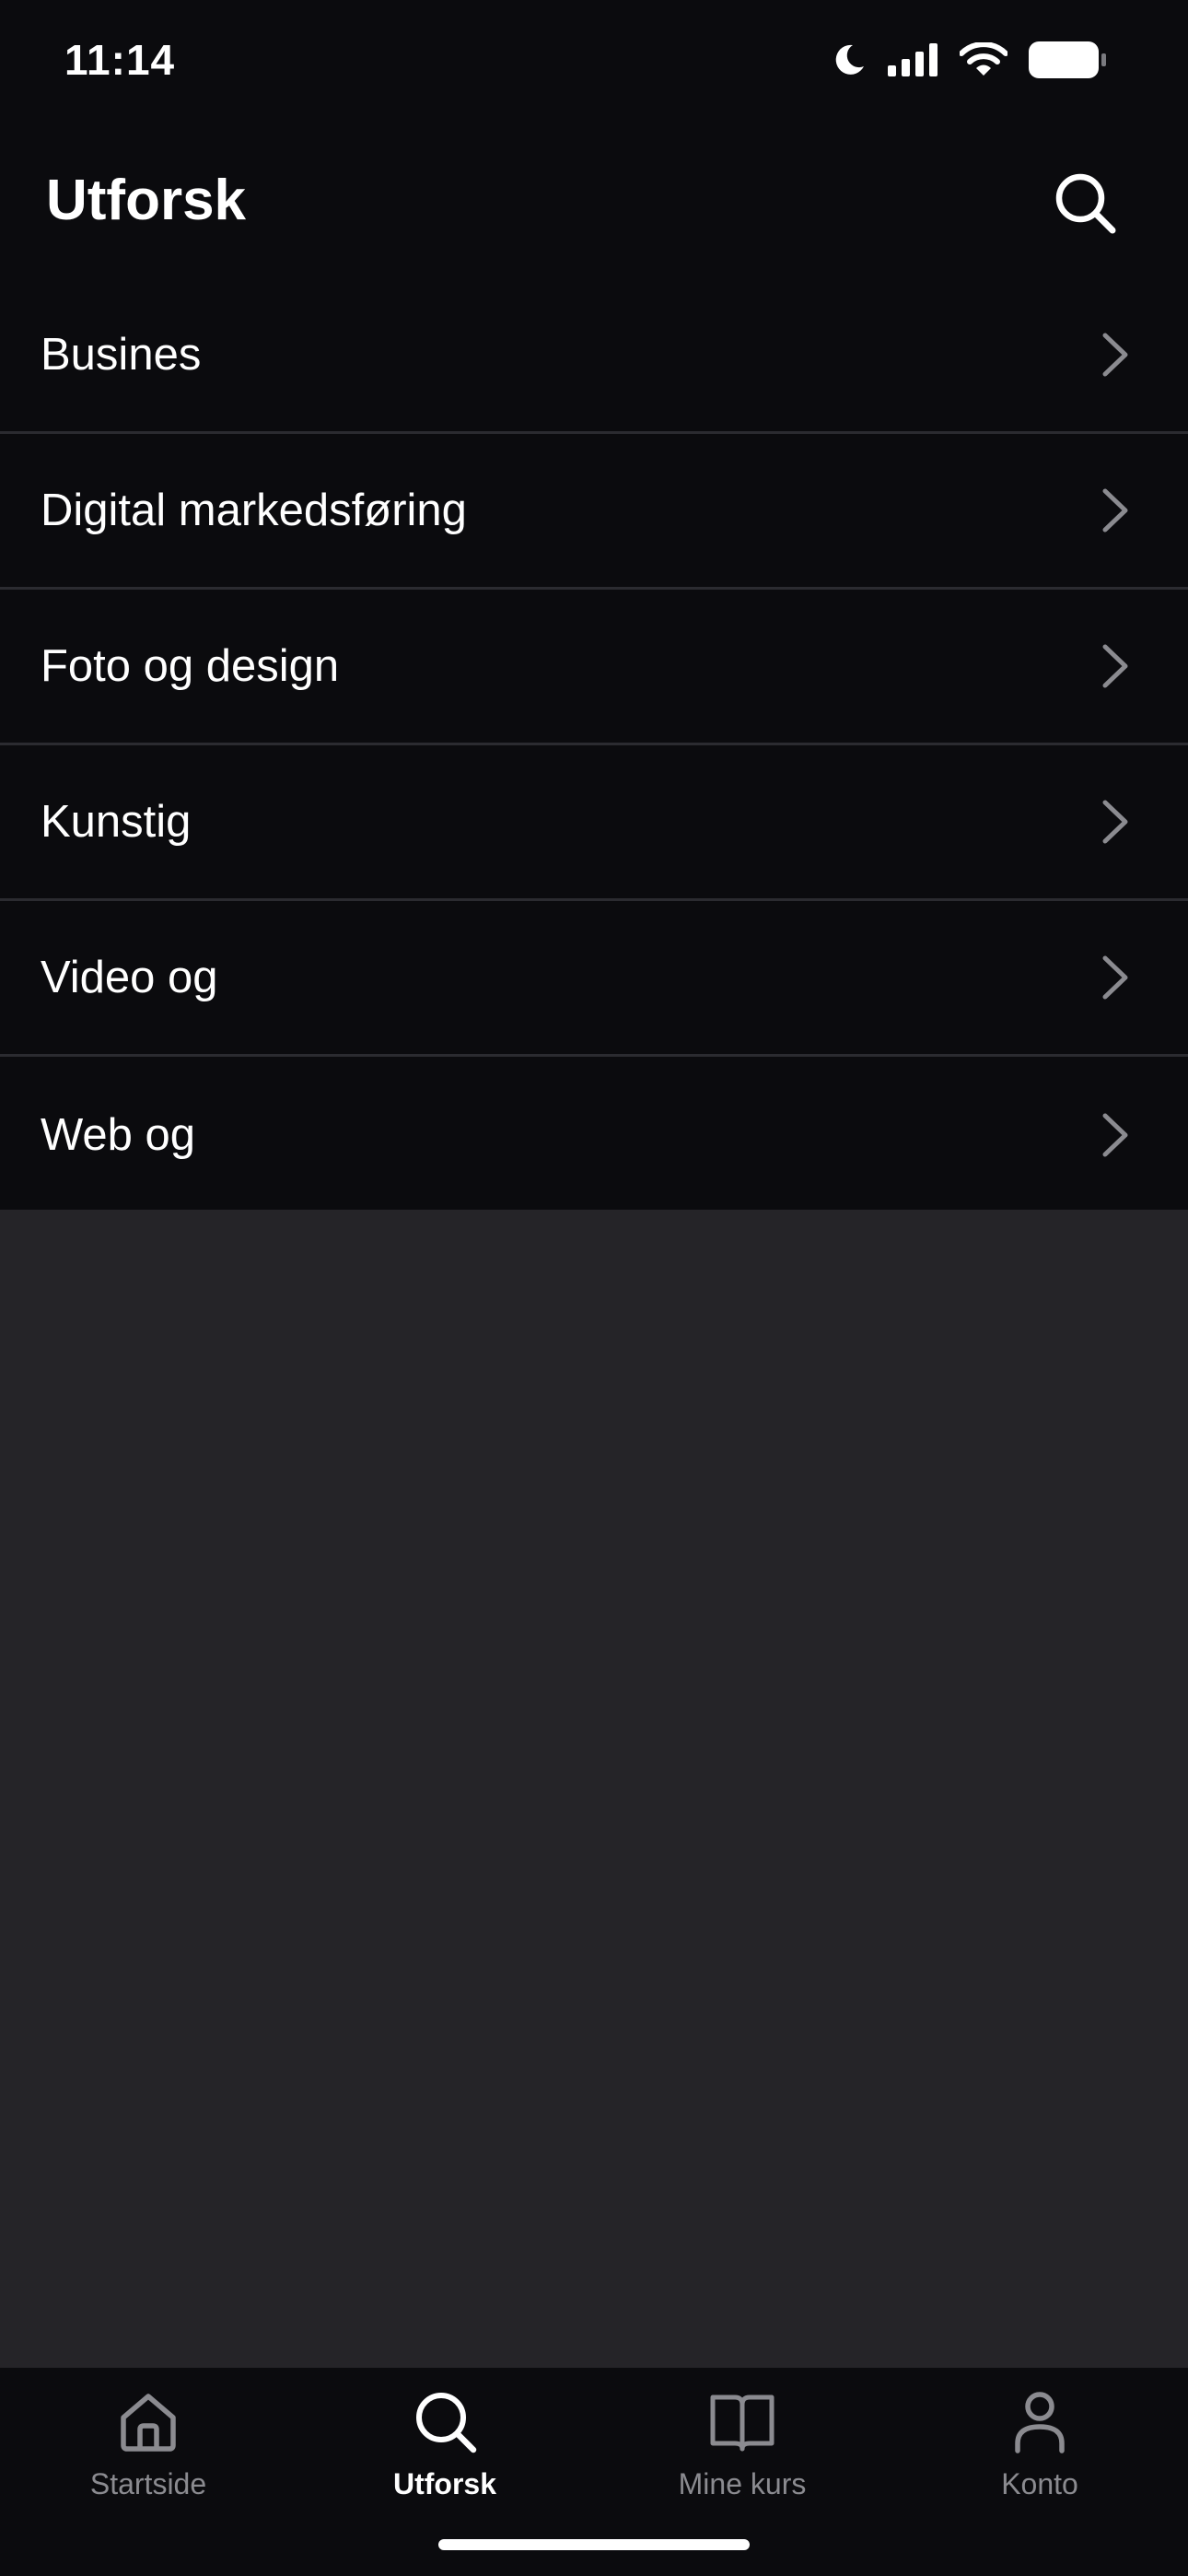 The width and height of the screenshot is (1188, 2576). I want to click on battery-icon, so click(1067, 60).